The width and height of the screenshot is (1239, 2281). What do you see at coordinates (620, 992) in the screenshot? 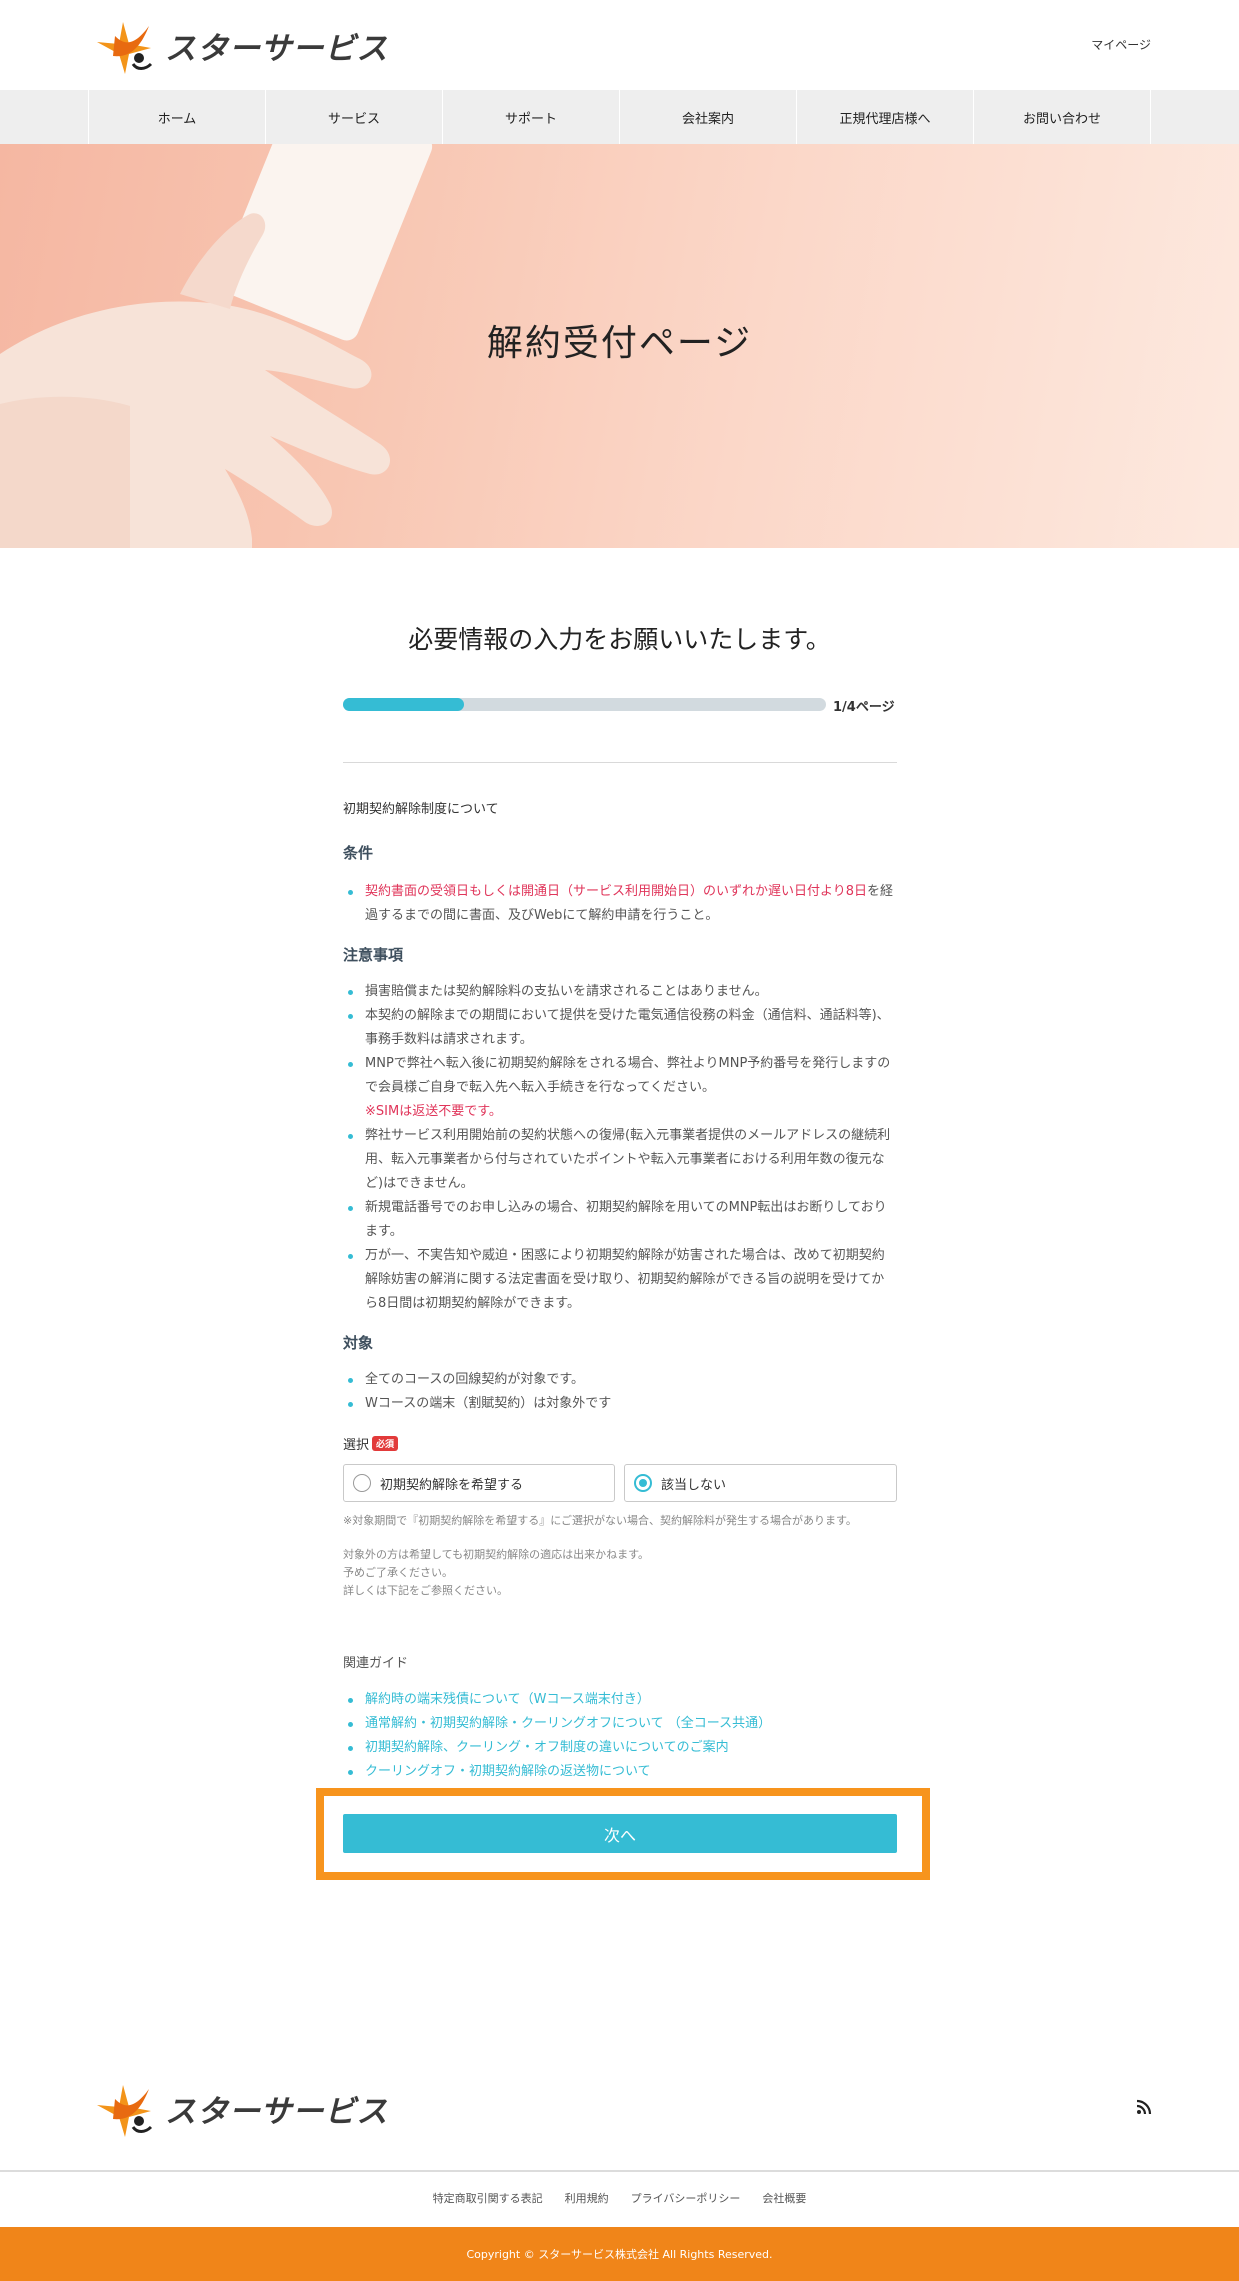
I see `list-item: 損害賠償または契約解除料の支払いを請求されることはありません。` at bounding box center [620, 992].